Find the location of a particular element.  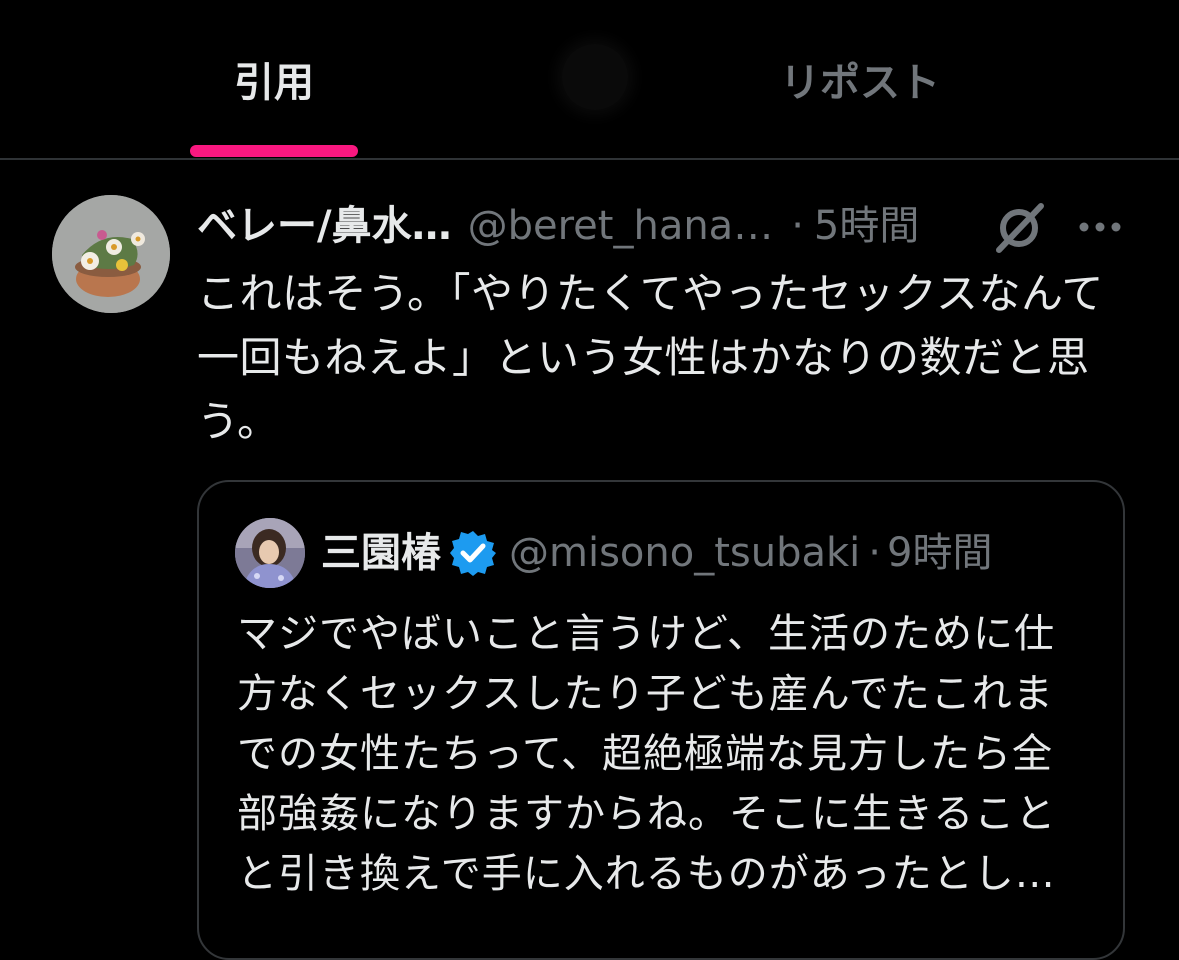

quoted-text-line: 部強姦になりますからね。そこに生きること is located at coordinates (647, 814).